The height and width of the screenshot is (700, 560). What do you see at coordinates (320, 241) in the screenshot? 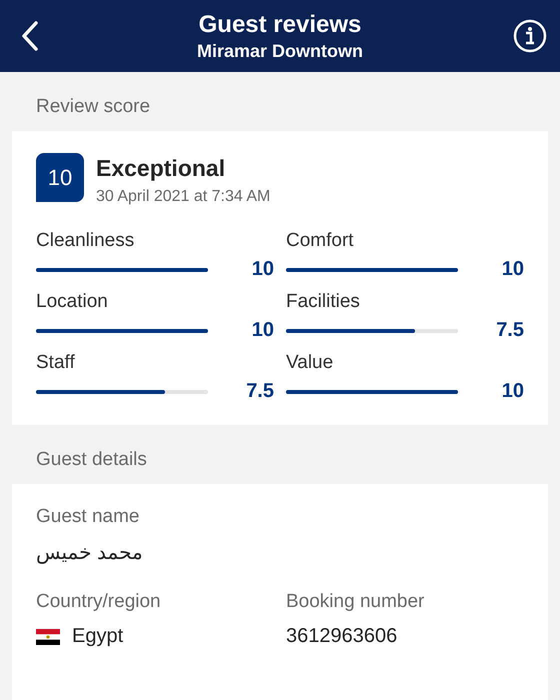
I see `category-name: Comfort` at bounding box center [320, 241].